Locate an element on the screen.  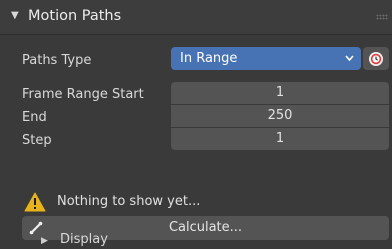
drag-grip-icon is located at coordinates (382, 17).